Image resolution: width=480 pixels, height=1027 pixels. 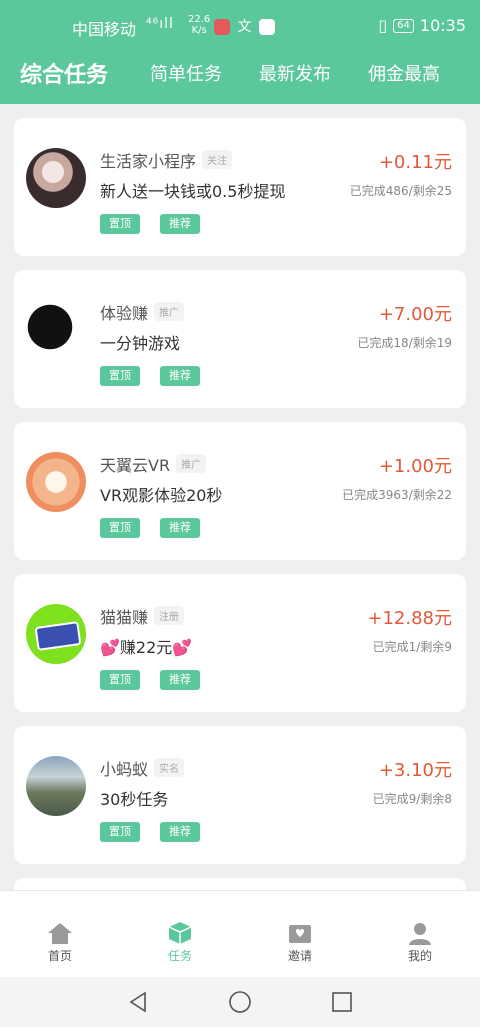 What do you see at coordinates (400, 191) in the screenshot?
I see `task-progress: 已完成486/剩余25` at bounding box center [400, 191].